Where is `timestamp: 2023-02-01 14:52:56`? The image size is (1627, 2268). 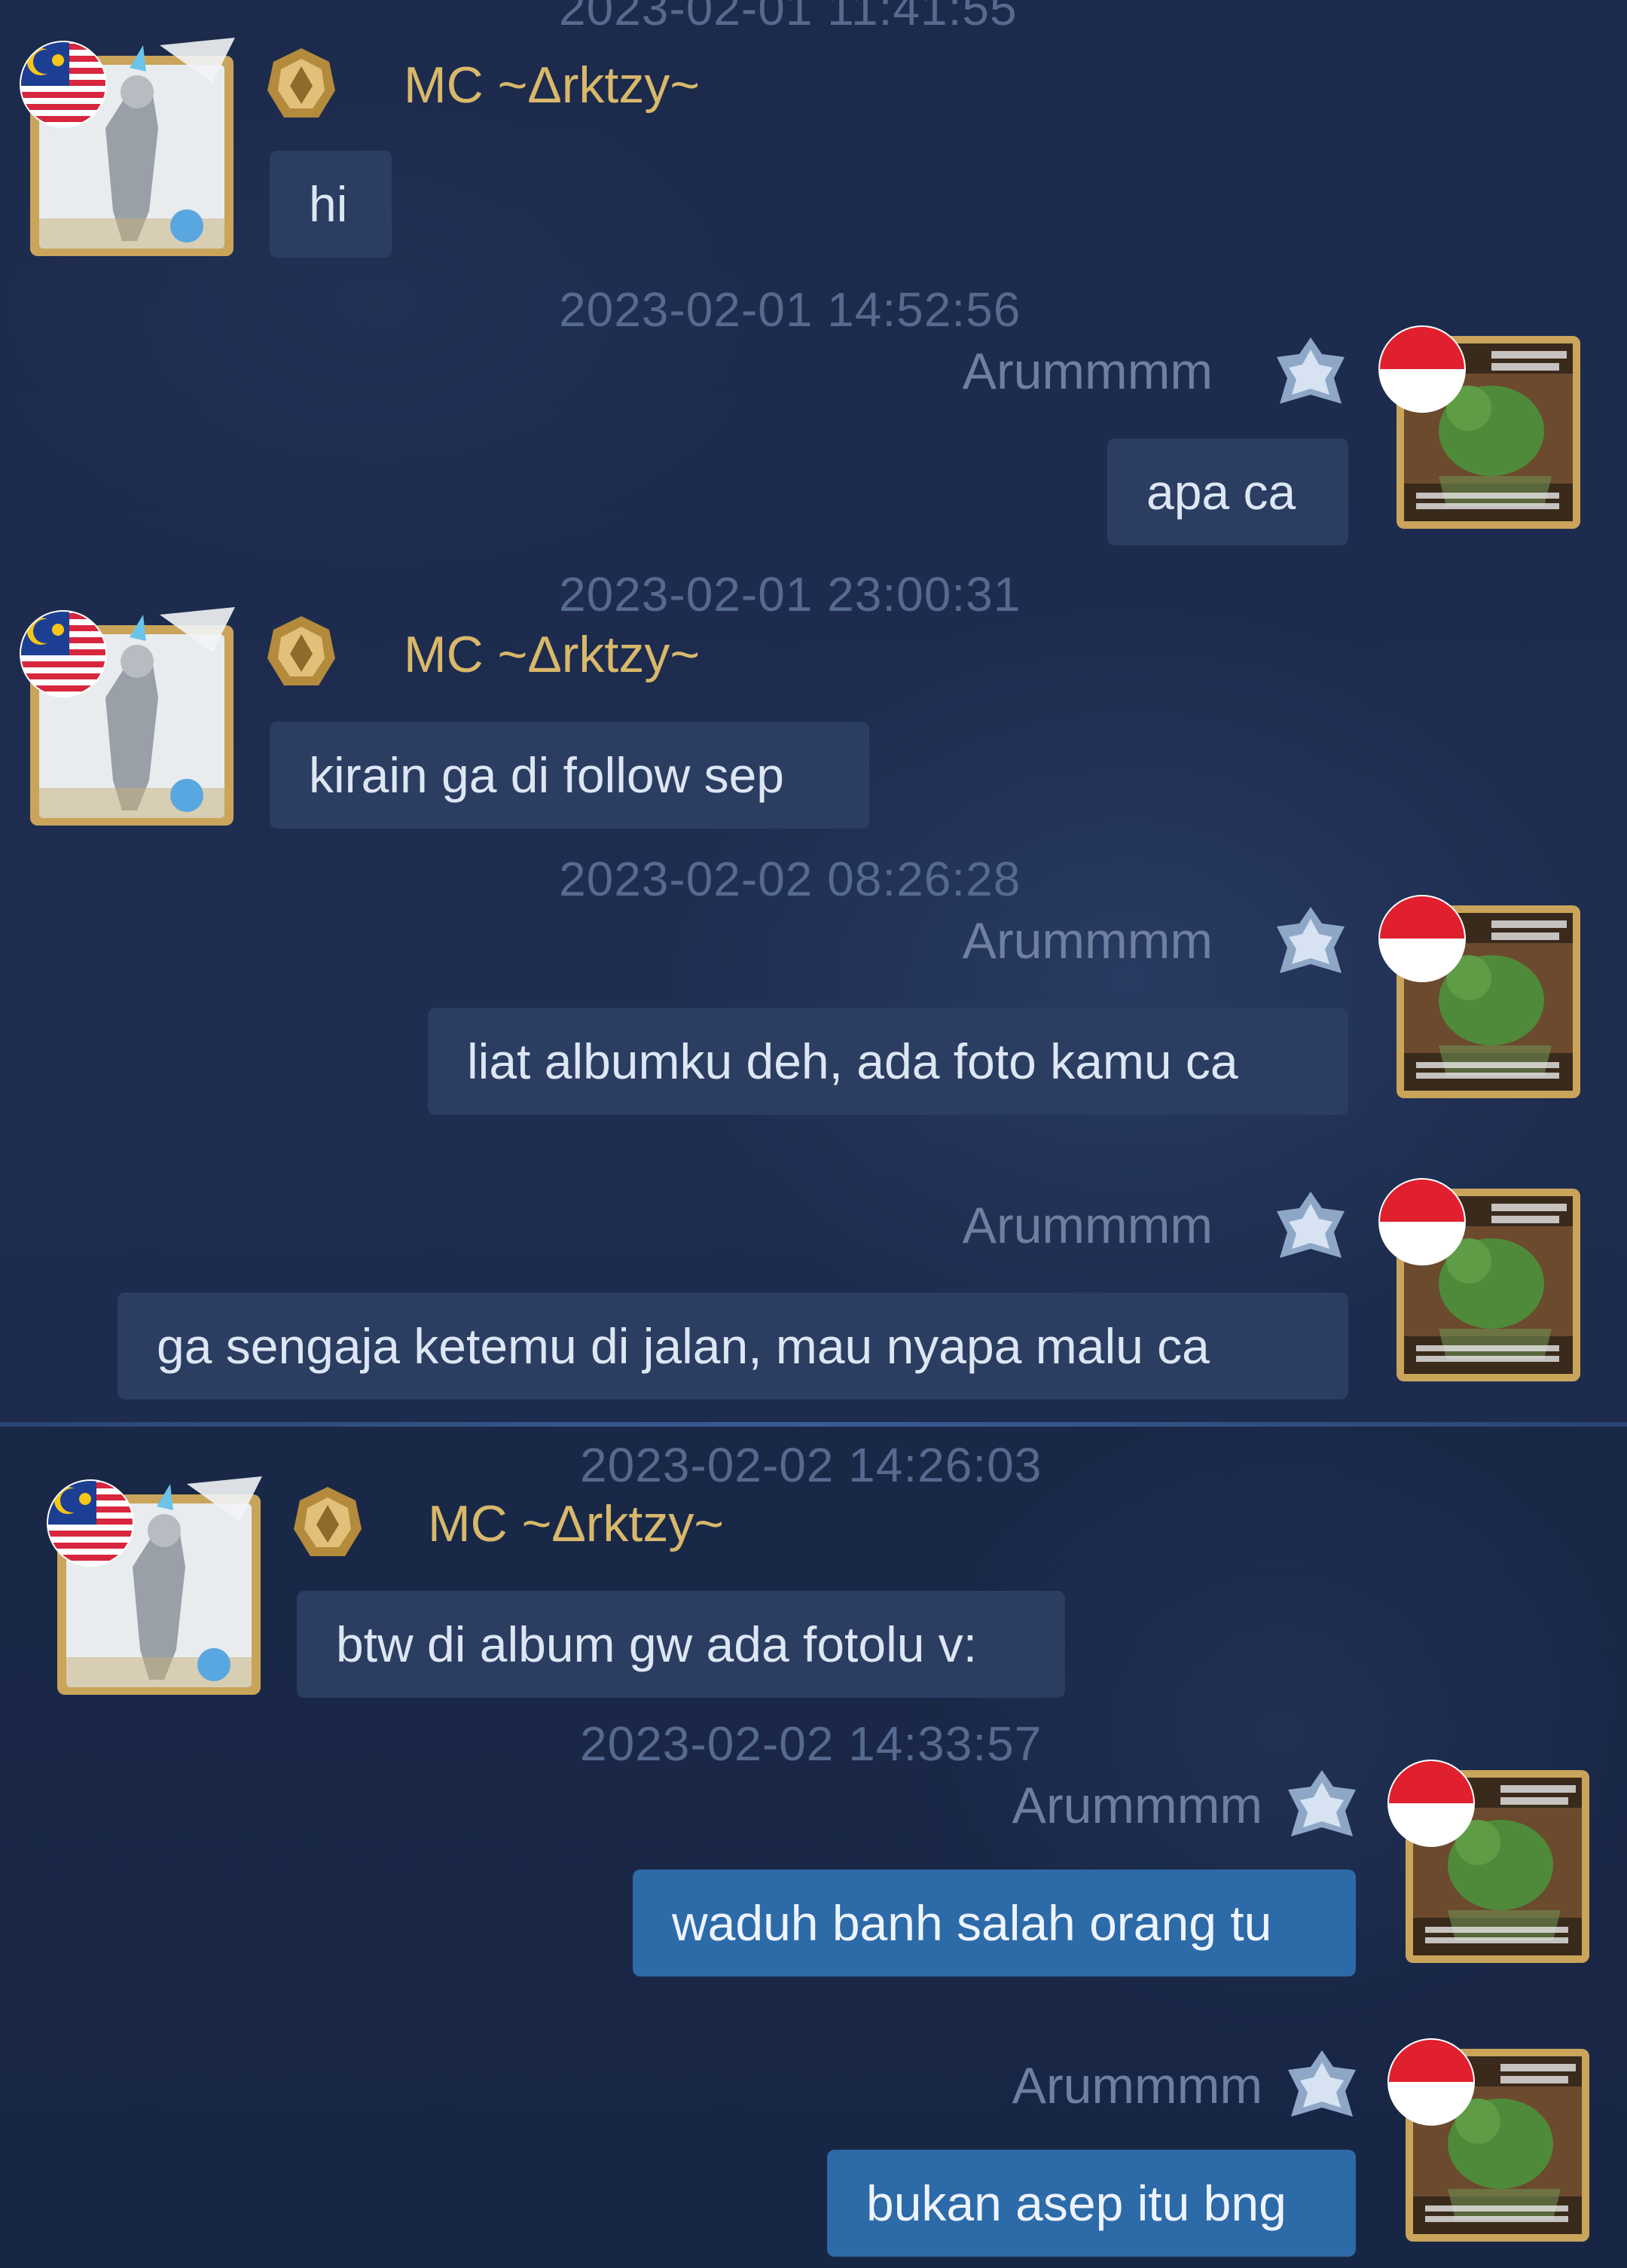 timestamp: 2023-02-01 14:52:56 is located at coordinates (790, 309).